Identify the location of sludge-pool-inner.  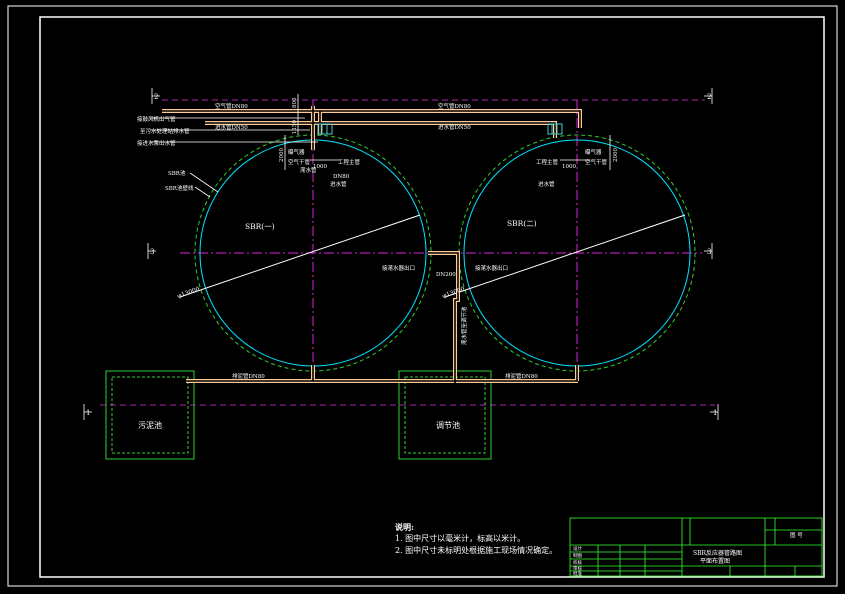
(150, 415).